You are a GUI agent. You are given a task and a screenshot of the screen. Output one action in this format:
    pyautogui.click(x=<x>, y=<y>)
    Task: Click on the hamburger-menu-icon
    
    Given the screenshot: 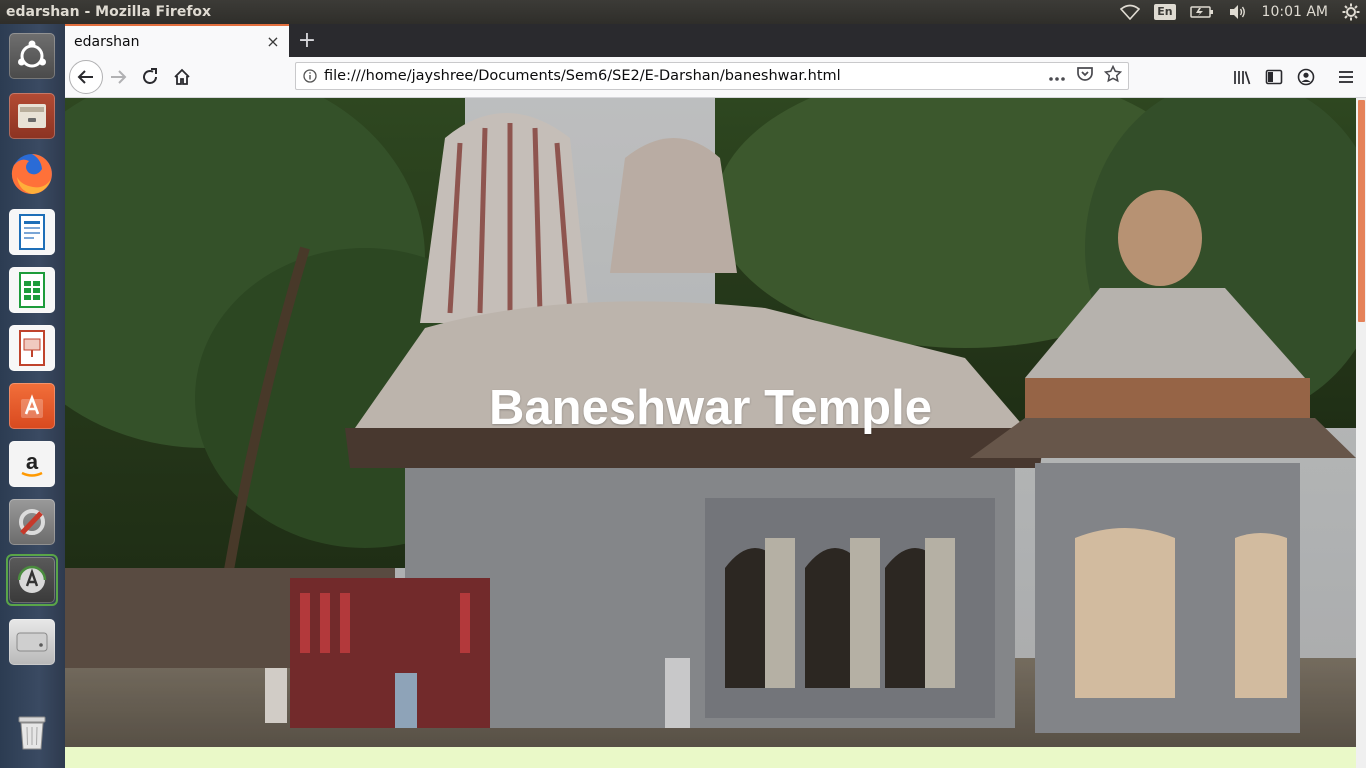 What is the action you would take?
    pyautogui.click(x=1346, y=77)
    